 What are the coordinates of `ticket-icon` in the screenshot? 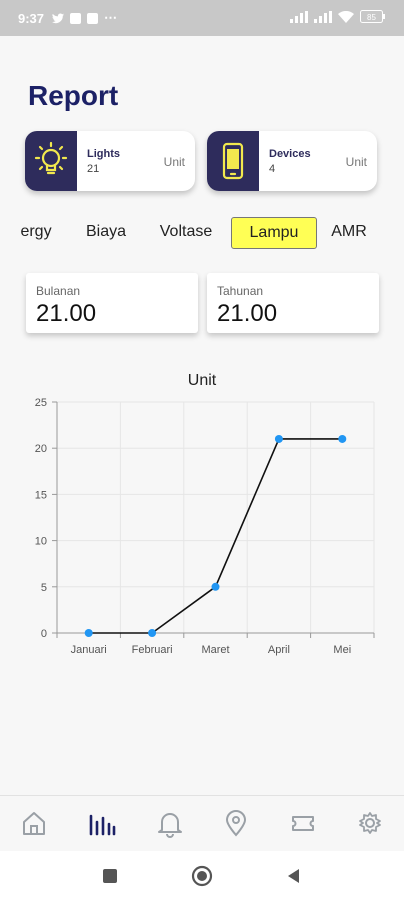 It's located at (303, 823).